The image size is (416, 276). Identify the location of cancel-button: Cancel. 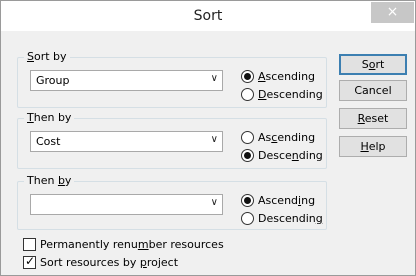
(373, 90).